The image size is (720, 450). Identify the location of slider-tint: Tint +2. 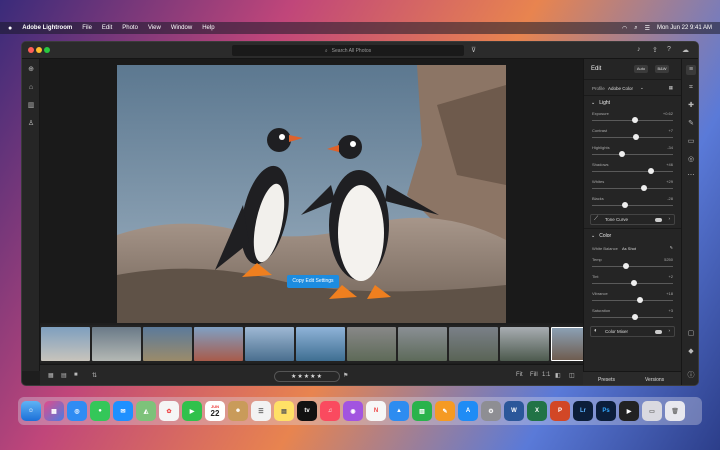
(632, 280).